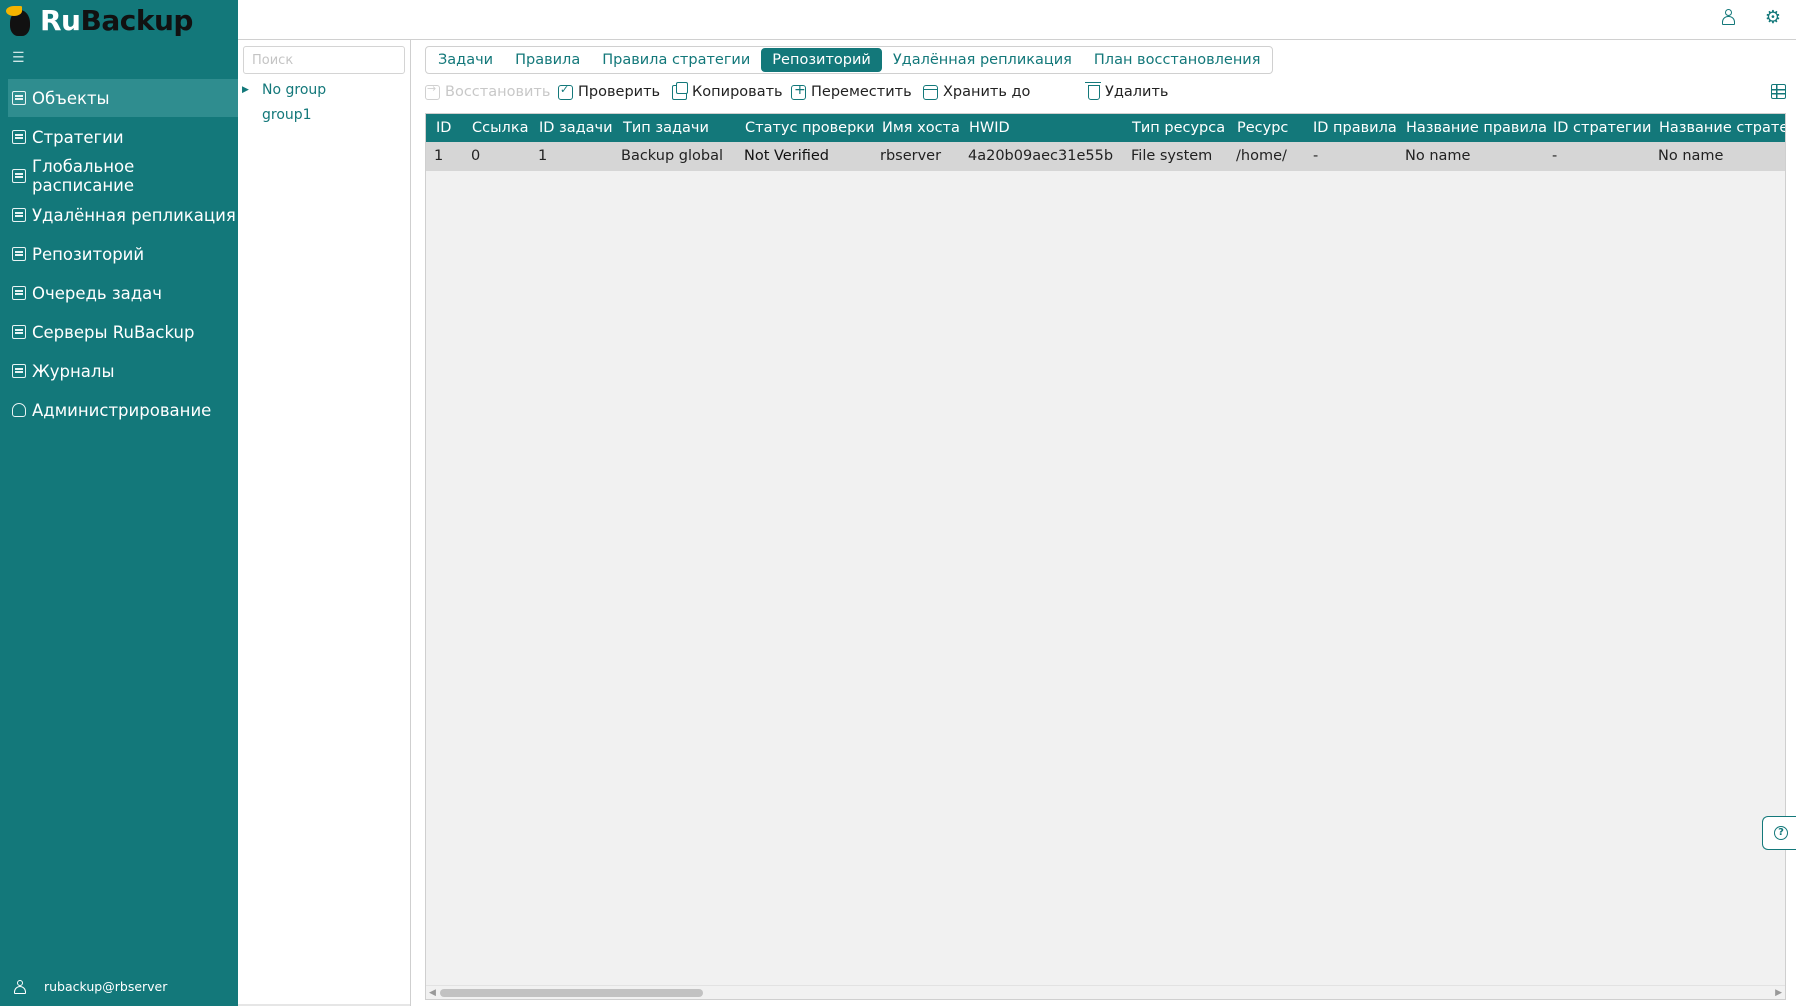 The width and height of the screenshot is (1796, 1006). Describe the element at coordinates (123, 98) in the screenshot. I see `sidebar-item-objects: Объекты` at that location.